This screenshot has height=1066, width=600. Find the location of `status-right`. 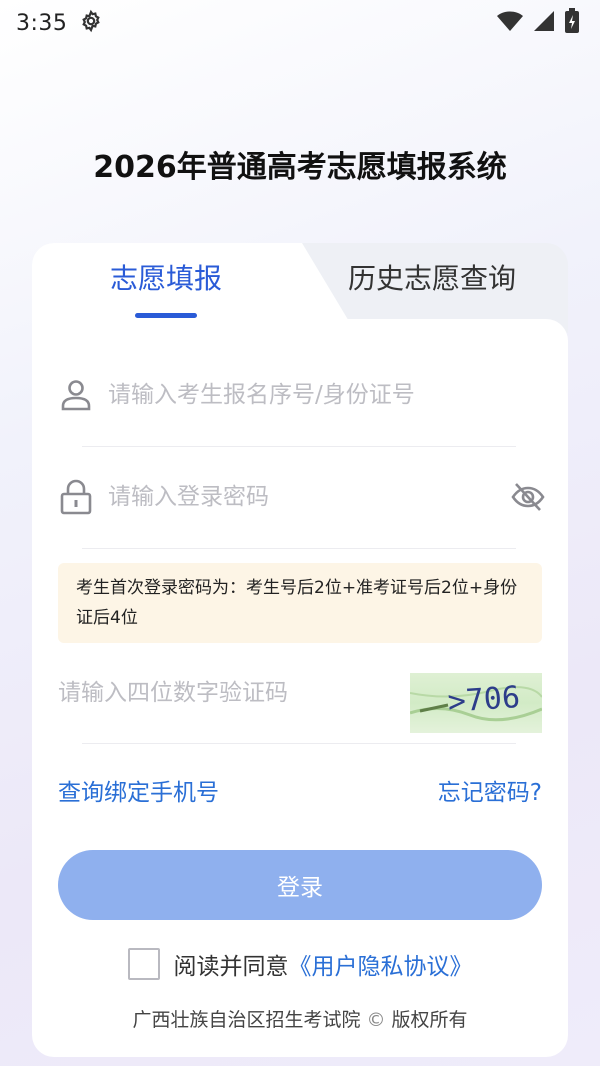

status-right is located at coordinates (538, 23).